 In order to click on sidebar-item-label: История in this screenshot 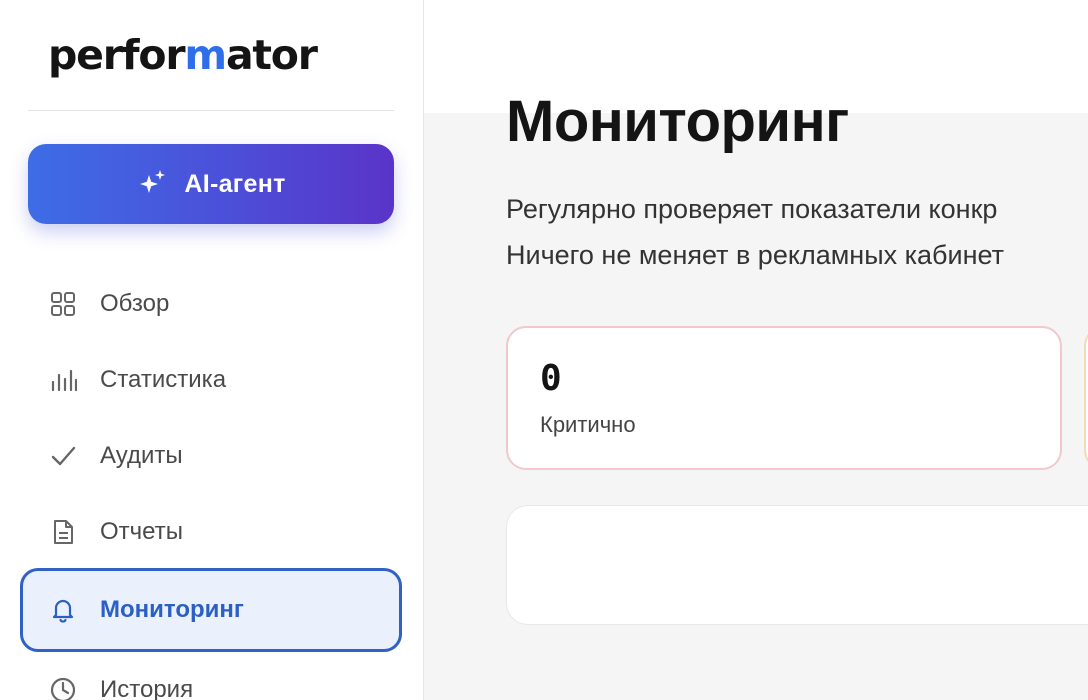, I will do `click(147, 688)`.